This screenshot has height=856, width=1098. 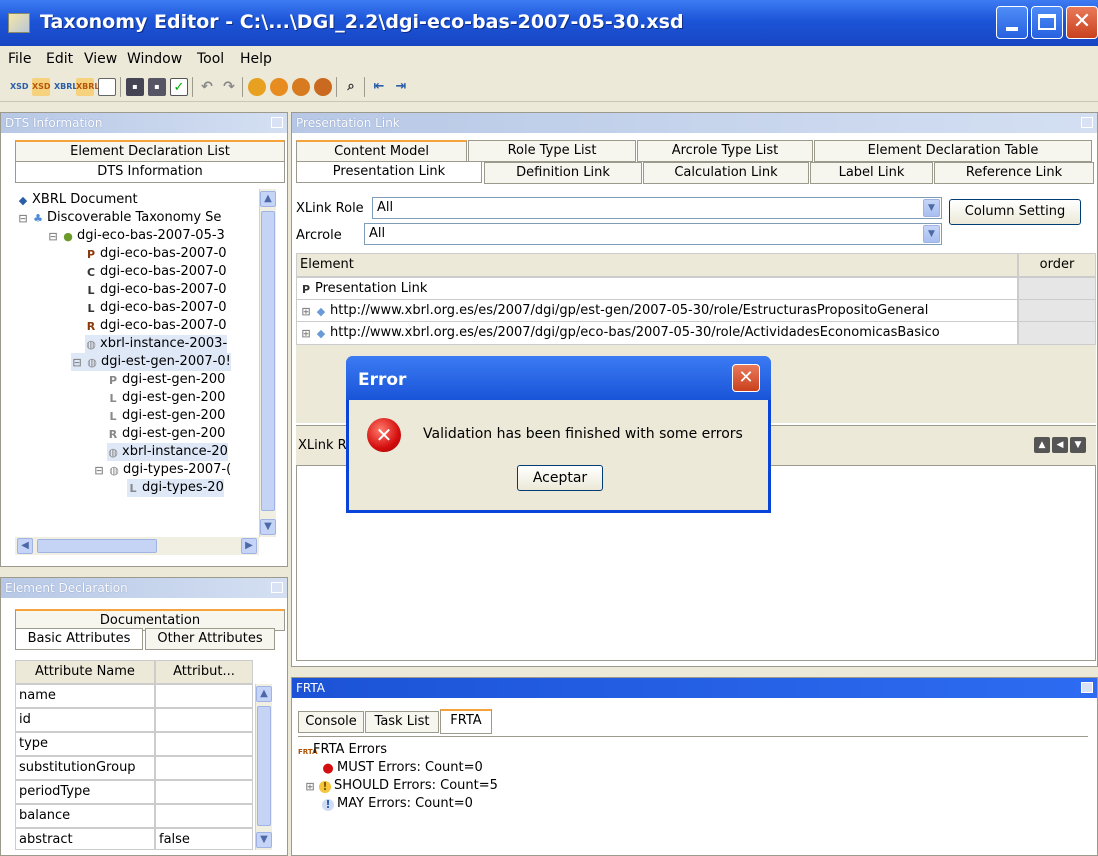 What do you see at coordinates (66, 87) in the screenshot?
I see `new-xbrl-icon: XBRL` at bounding box center [66, 87].